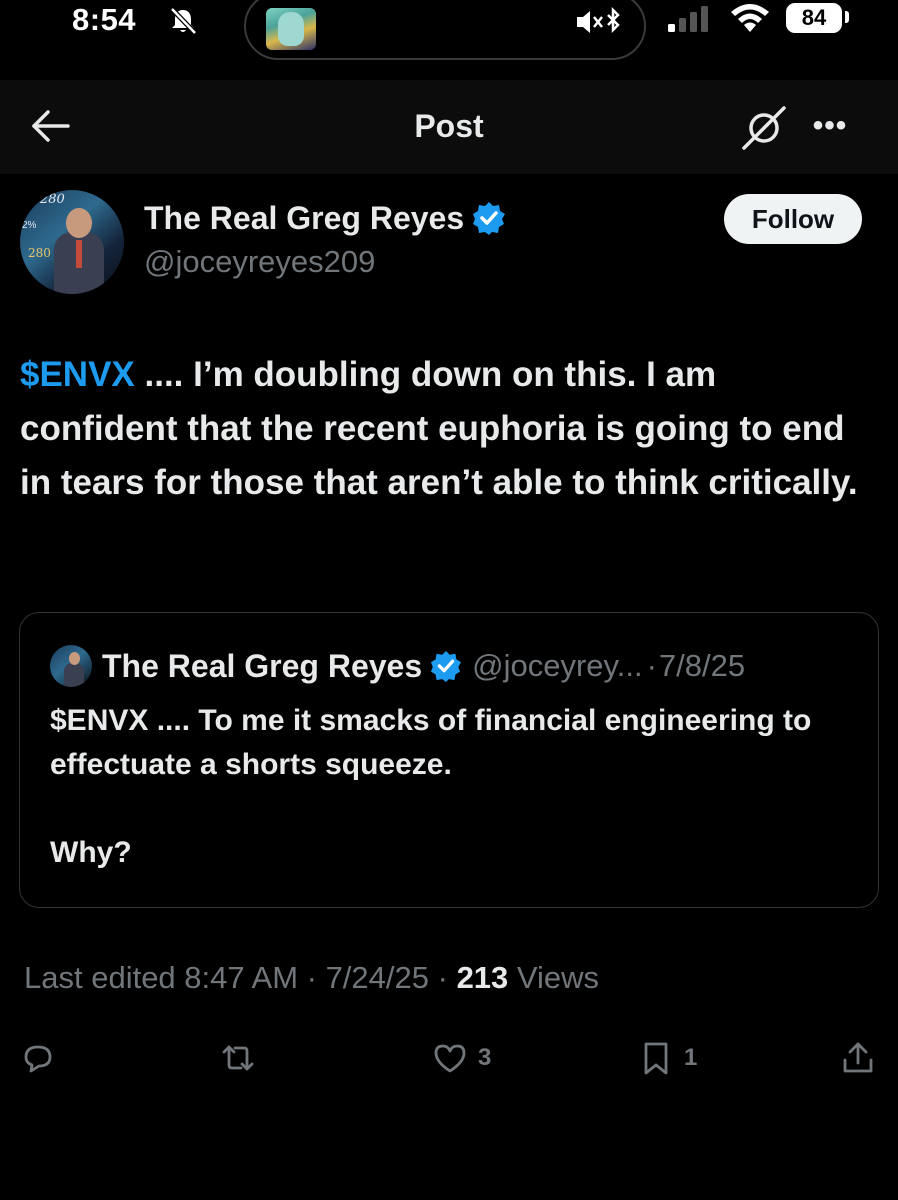 This screenshot has height=1200, width=898. What do you see at coordinates (226, 977) in the screenshot?
I see `edited-timestamp: Last edited 8:47 AM · 7/24/25` at bounding box center [226, 977].